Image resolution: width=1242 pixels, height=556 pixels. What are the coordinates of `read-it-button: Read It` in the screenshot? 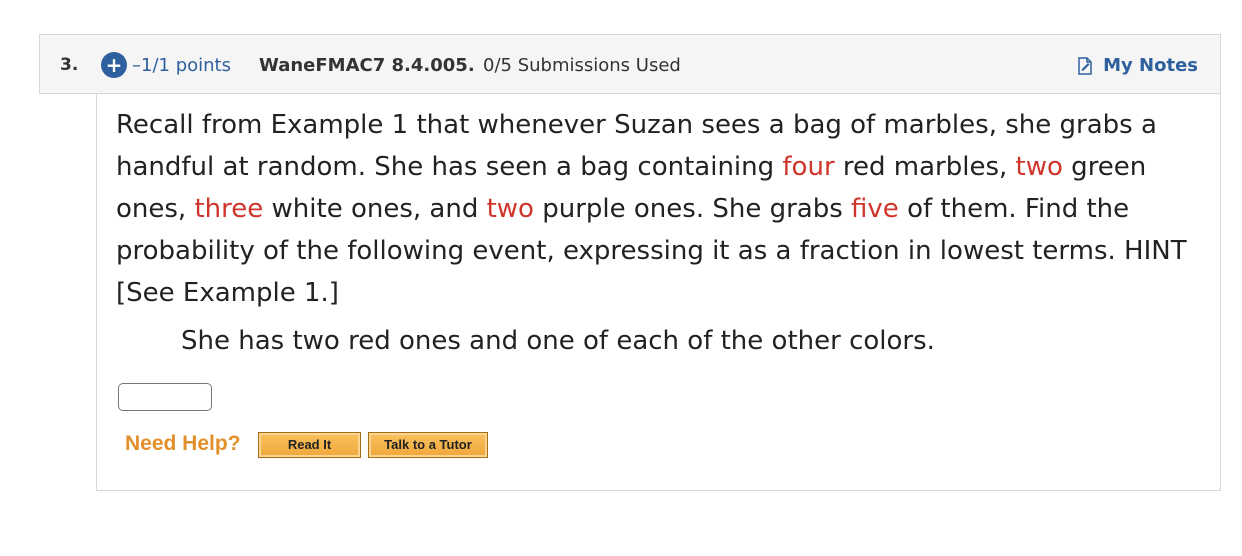 It's located at (309, 445).